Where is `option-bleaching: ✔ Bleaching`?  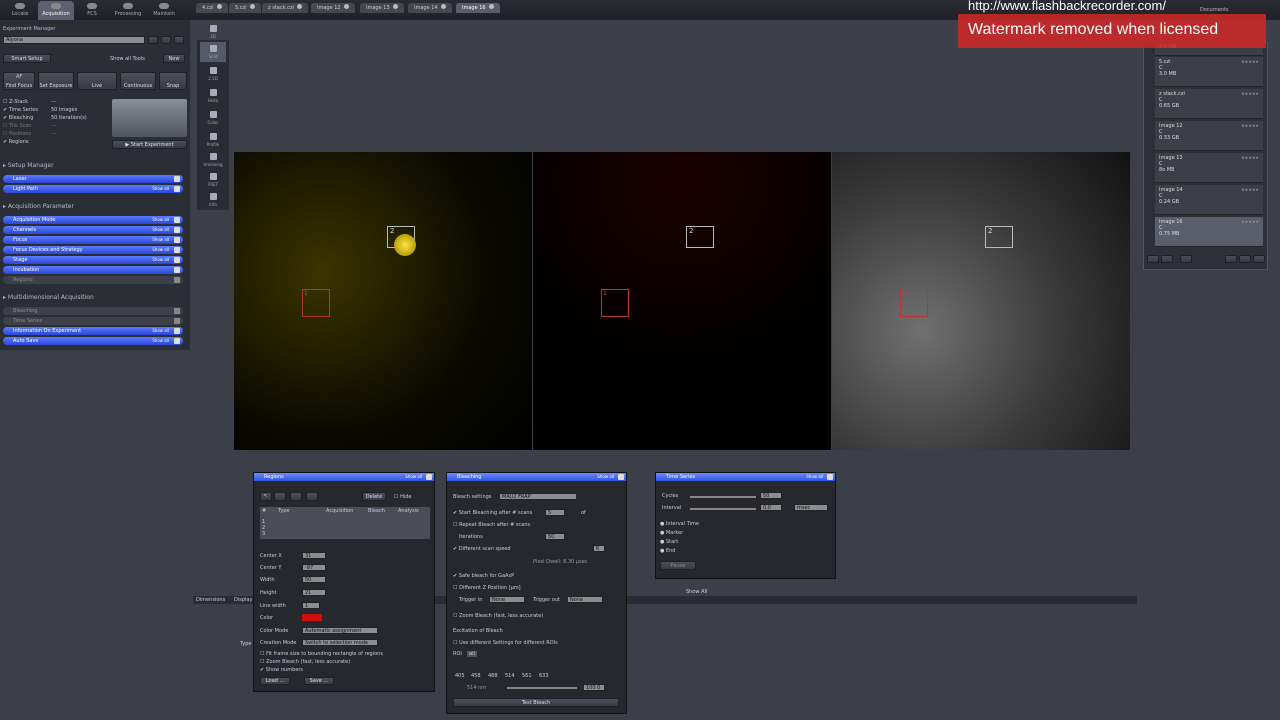
option-bleaching: ✔ Bleaching is located at coordinates (18, 118).